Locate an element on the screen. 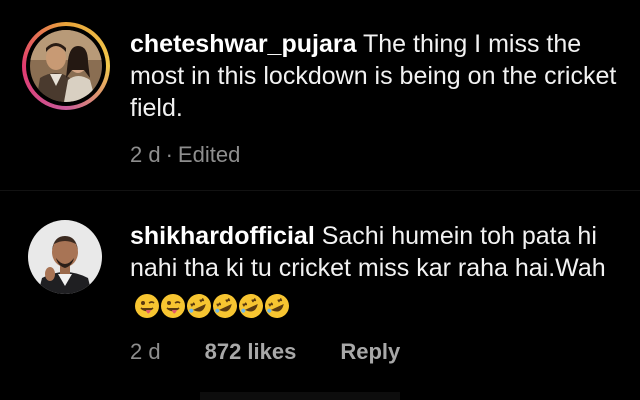  edited-label: Edited is located at coordinates (209, 154).